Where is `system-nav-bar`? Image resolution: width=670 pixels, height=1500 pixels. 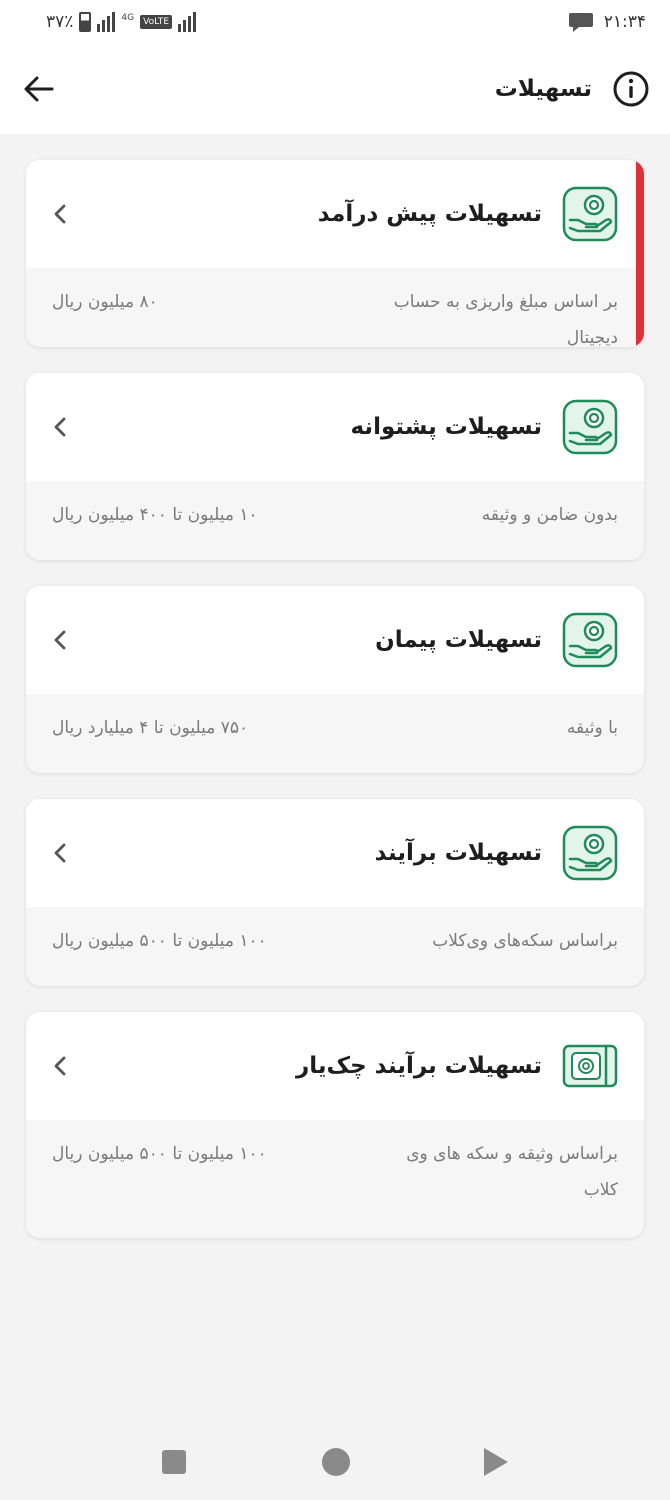 system-nav-bar is located at coordinates (335, 1460).